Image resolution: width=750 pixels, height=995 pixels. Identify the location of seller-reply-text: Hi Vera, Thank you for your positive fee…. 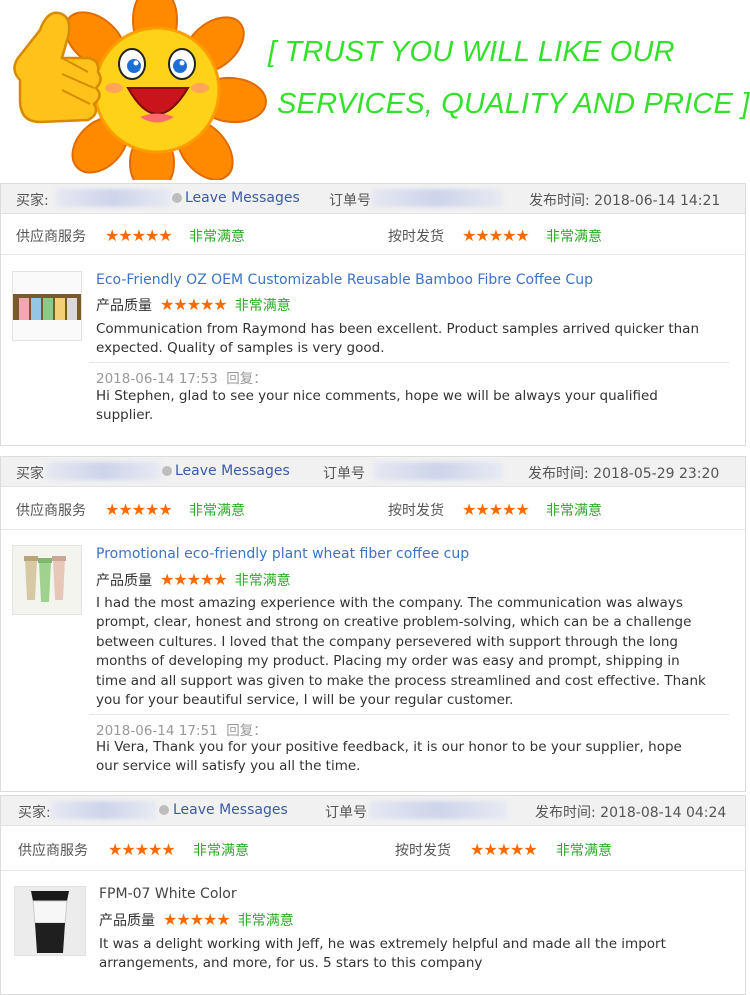
(389, 757).